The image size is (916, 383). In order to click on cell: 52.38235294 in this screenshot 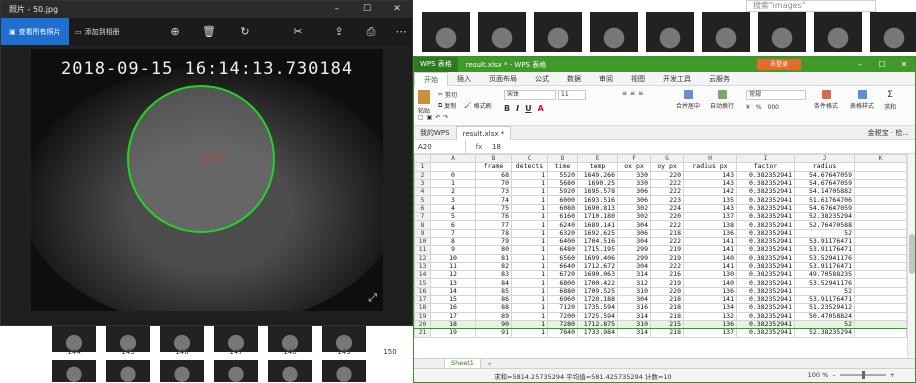, I will do `click(824, 217)`.